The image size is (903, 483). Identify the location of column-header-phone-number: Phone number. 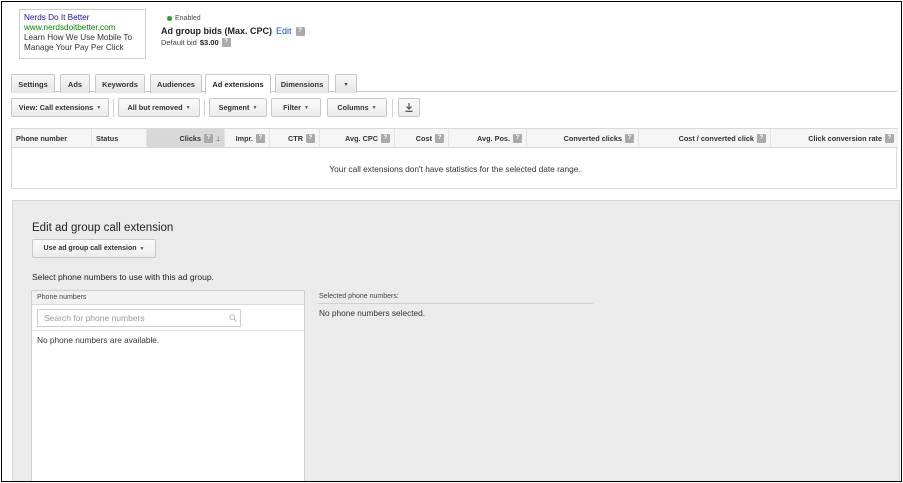
(52, 138).